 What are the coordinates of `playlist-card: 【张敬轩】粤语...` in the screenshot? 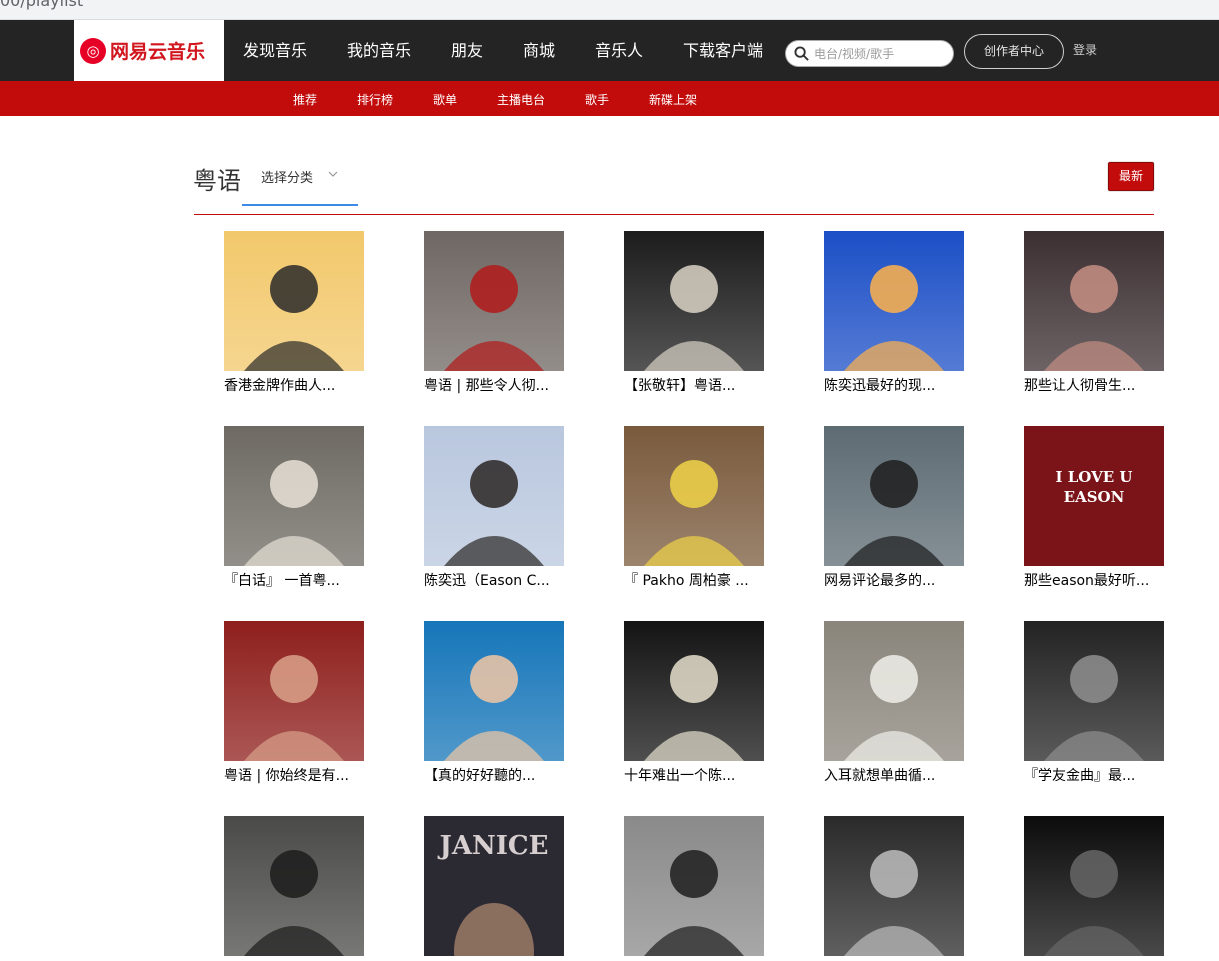 It's located at (694, 313).